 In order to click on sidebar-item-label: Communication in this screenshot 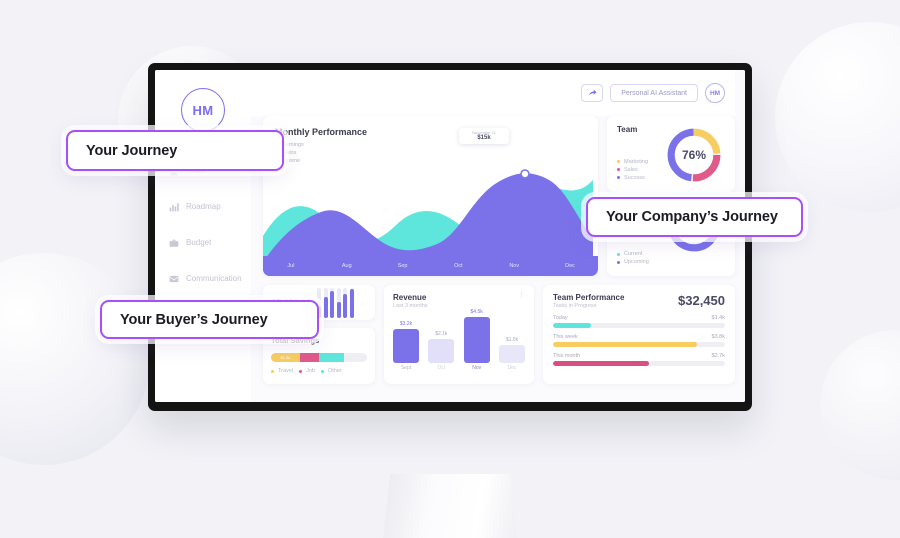, I will do `click(214, 278)`.